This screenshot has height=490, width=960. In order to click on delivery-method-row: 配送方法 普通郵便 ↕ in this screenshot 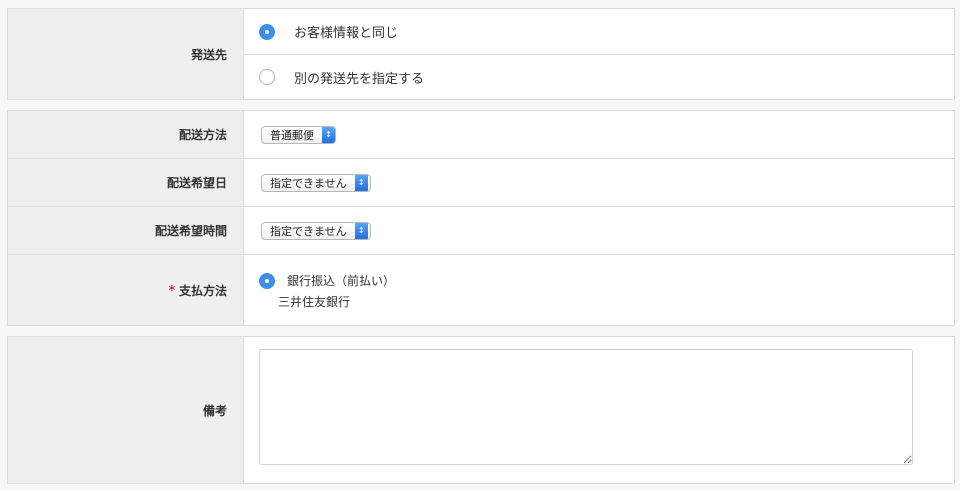, I will do `click(481, 134)`.